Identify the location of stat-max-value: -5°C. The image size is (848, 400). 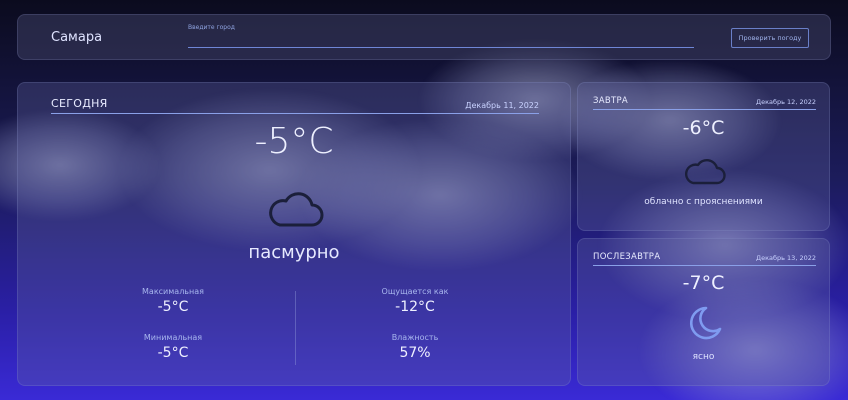
(173, 307).